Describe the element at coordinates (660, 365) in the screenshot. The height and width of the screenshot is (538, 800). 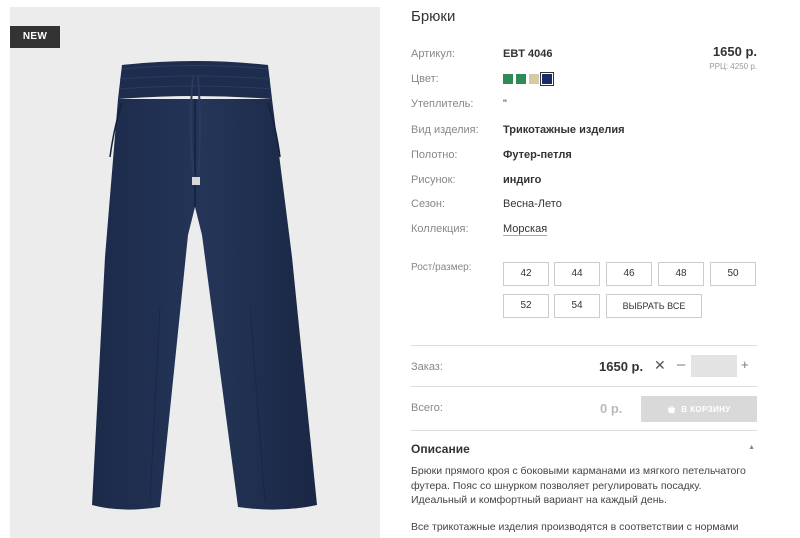
I see `close-icon: ✕` at that location.